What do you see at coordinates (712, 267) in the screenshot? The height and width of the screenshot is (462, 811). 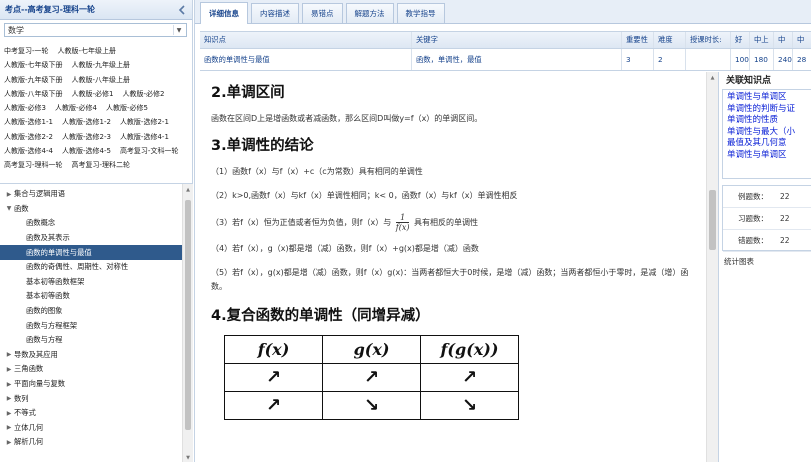 I see `content-scrollbar: ▲` at bounding box center [712, 267].